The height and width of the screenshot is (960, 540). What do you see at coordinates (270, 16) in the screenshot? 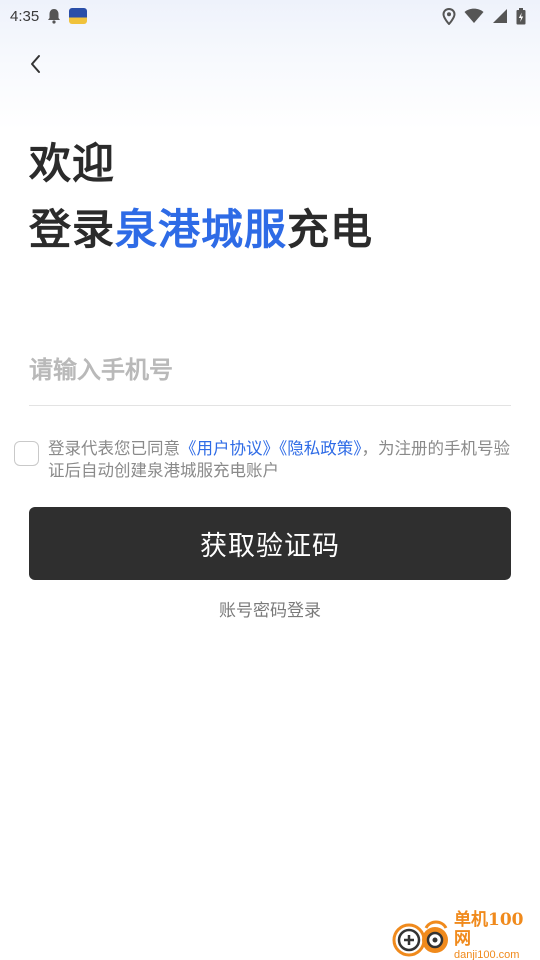
I see `status-bar: 4:35` at bounding box center [270, 16].